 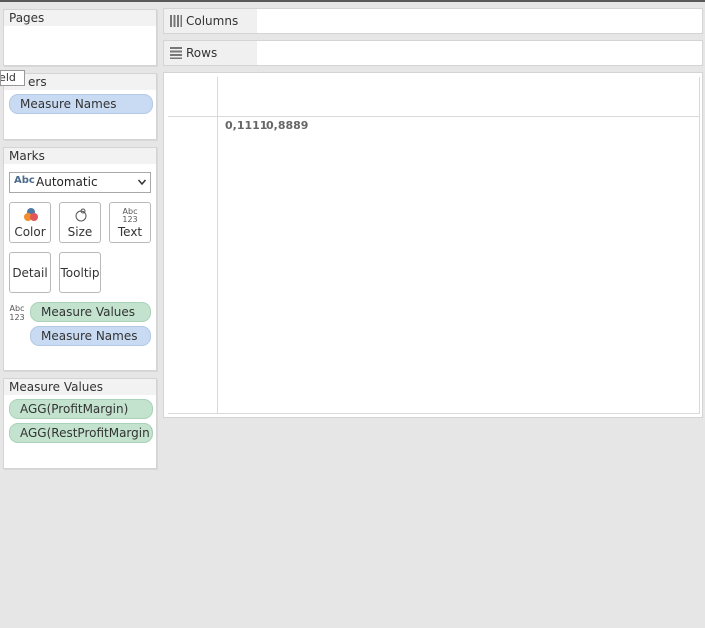 I want to click on marks-title: Marks, so click(x=80, y=156).